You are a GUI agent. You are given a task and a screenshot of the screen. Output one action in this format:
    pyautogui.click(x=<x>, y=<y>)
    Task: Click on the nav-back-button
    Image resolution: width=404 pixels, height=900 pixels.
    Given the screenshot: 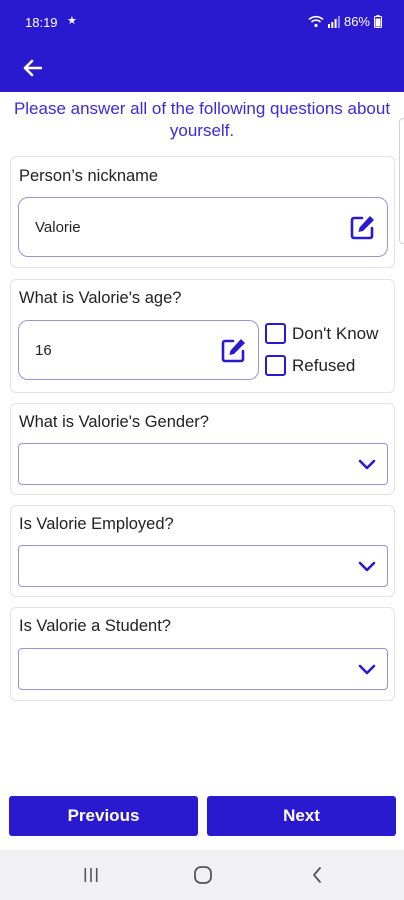 What is the action you would take?
    pyautogui.click(x=317, y=875)
    